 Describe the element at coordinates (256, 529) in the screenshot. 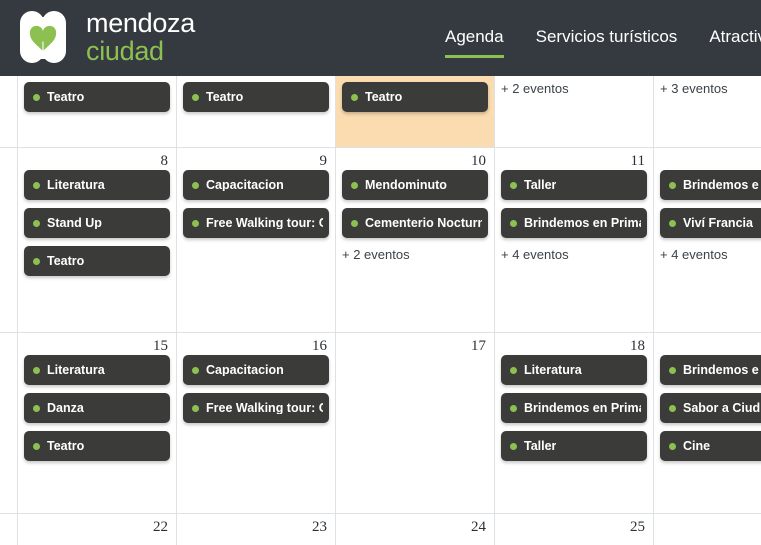

I see `day-cell: 23` at that location.